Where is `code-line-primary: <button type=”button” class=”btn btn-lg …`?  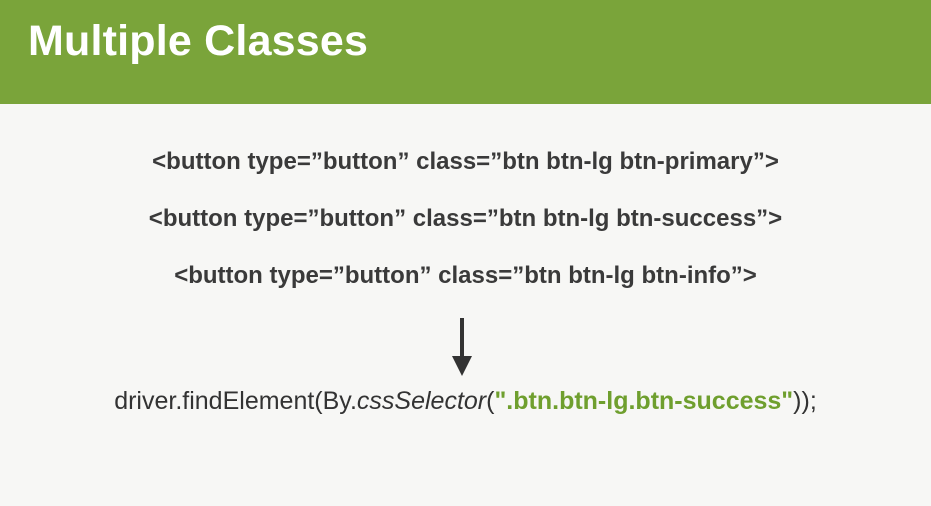
code-line-primary: <button type=”button” class=”btn btn-lg … is located at coordinates (465, 161).